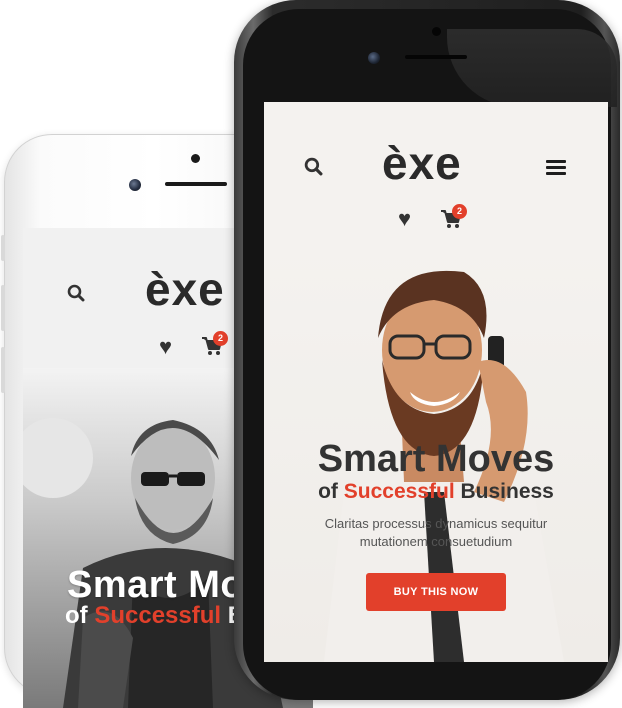 The width and height of the screenshot is (622, 708). Describe the element at coordinates (436, 541) in the screenshot. I see `description-line-2: mutationem consuetudium` at that location.